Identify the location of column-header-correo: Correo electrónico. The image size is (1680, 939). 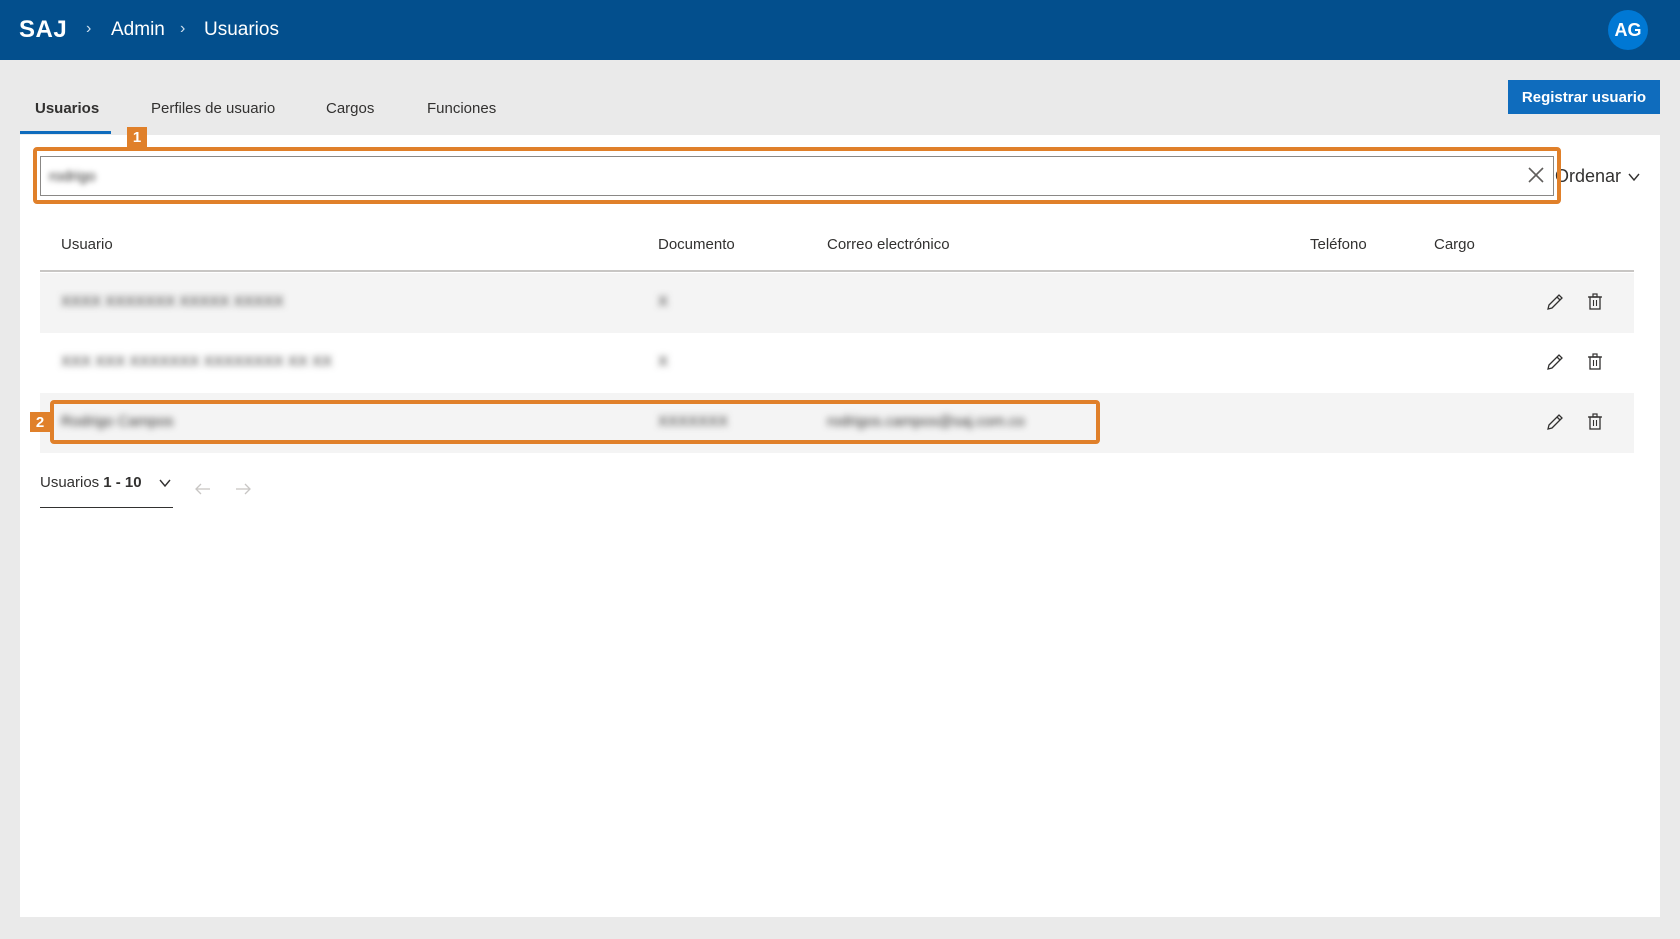
(888, 244).